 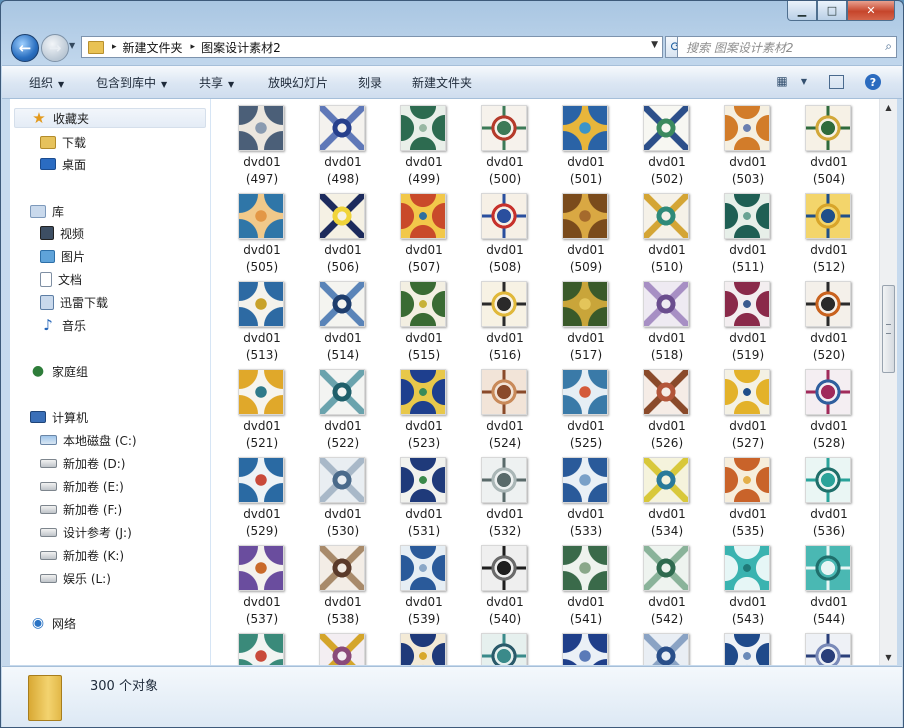 What do you see at coordinates (82, 555) in the screenshot?
I see `sidebar-item-drive-k: 新加卷 (K:)` at bounding box center [82, 555].